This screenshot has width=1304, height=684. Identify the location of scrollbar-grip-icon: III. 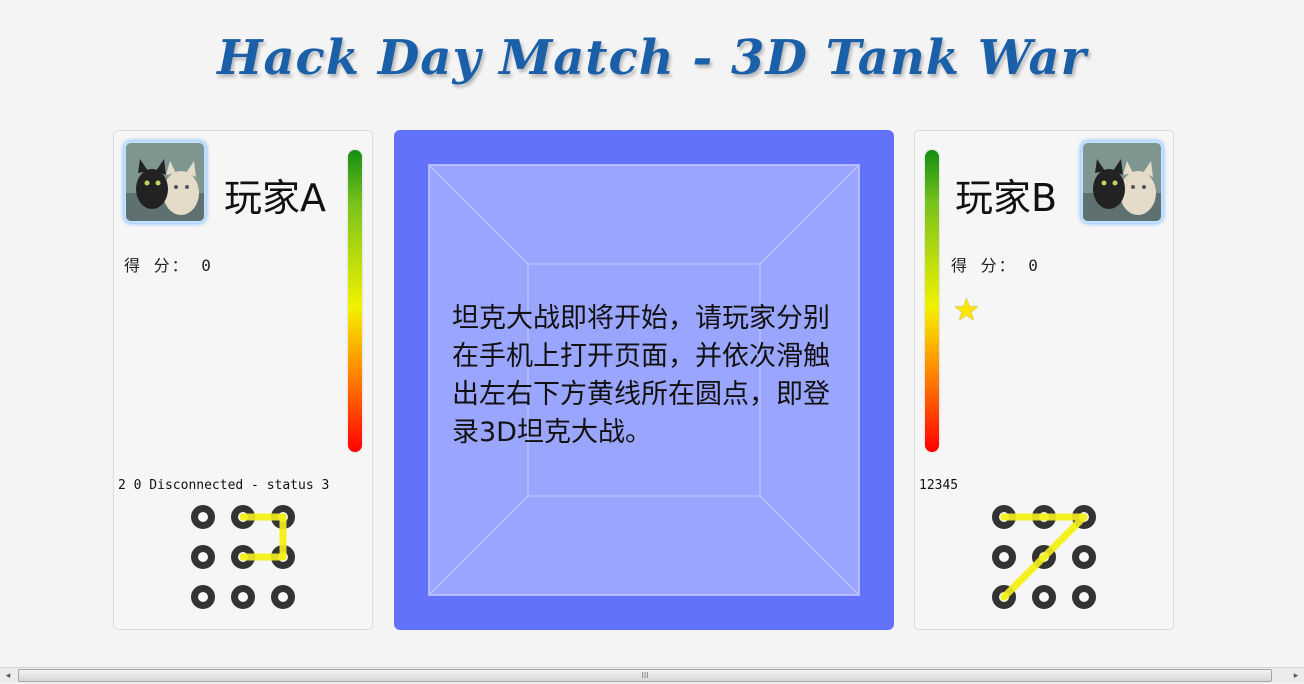
(645, 675).